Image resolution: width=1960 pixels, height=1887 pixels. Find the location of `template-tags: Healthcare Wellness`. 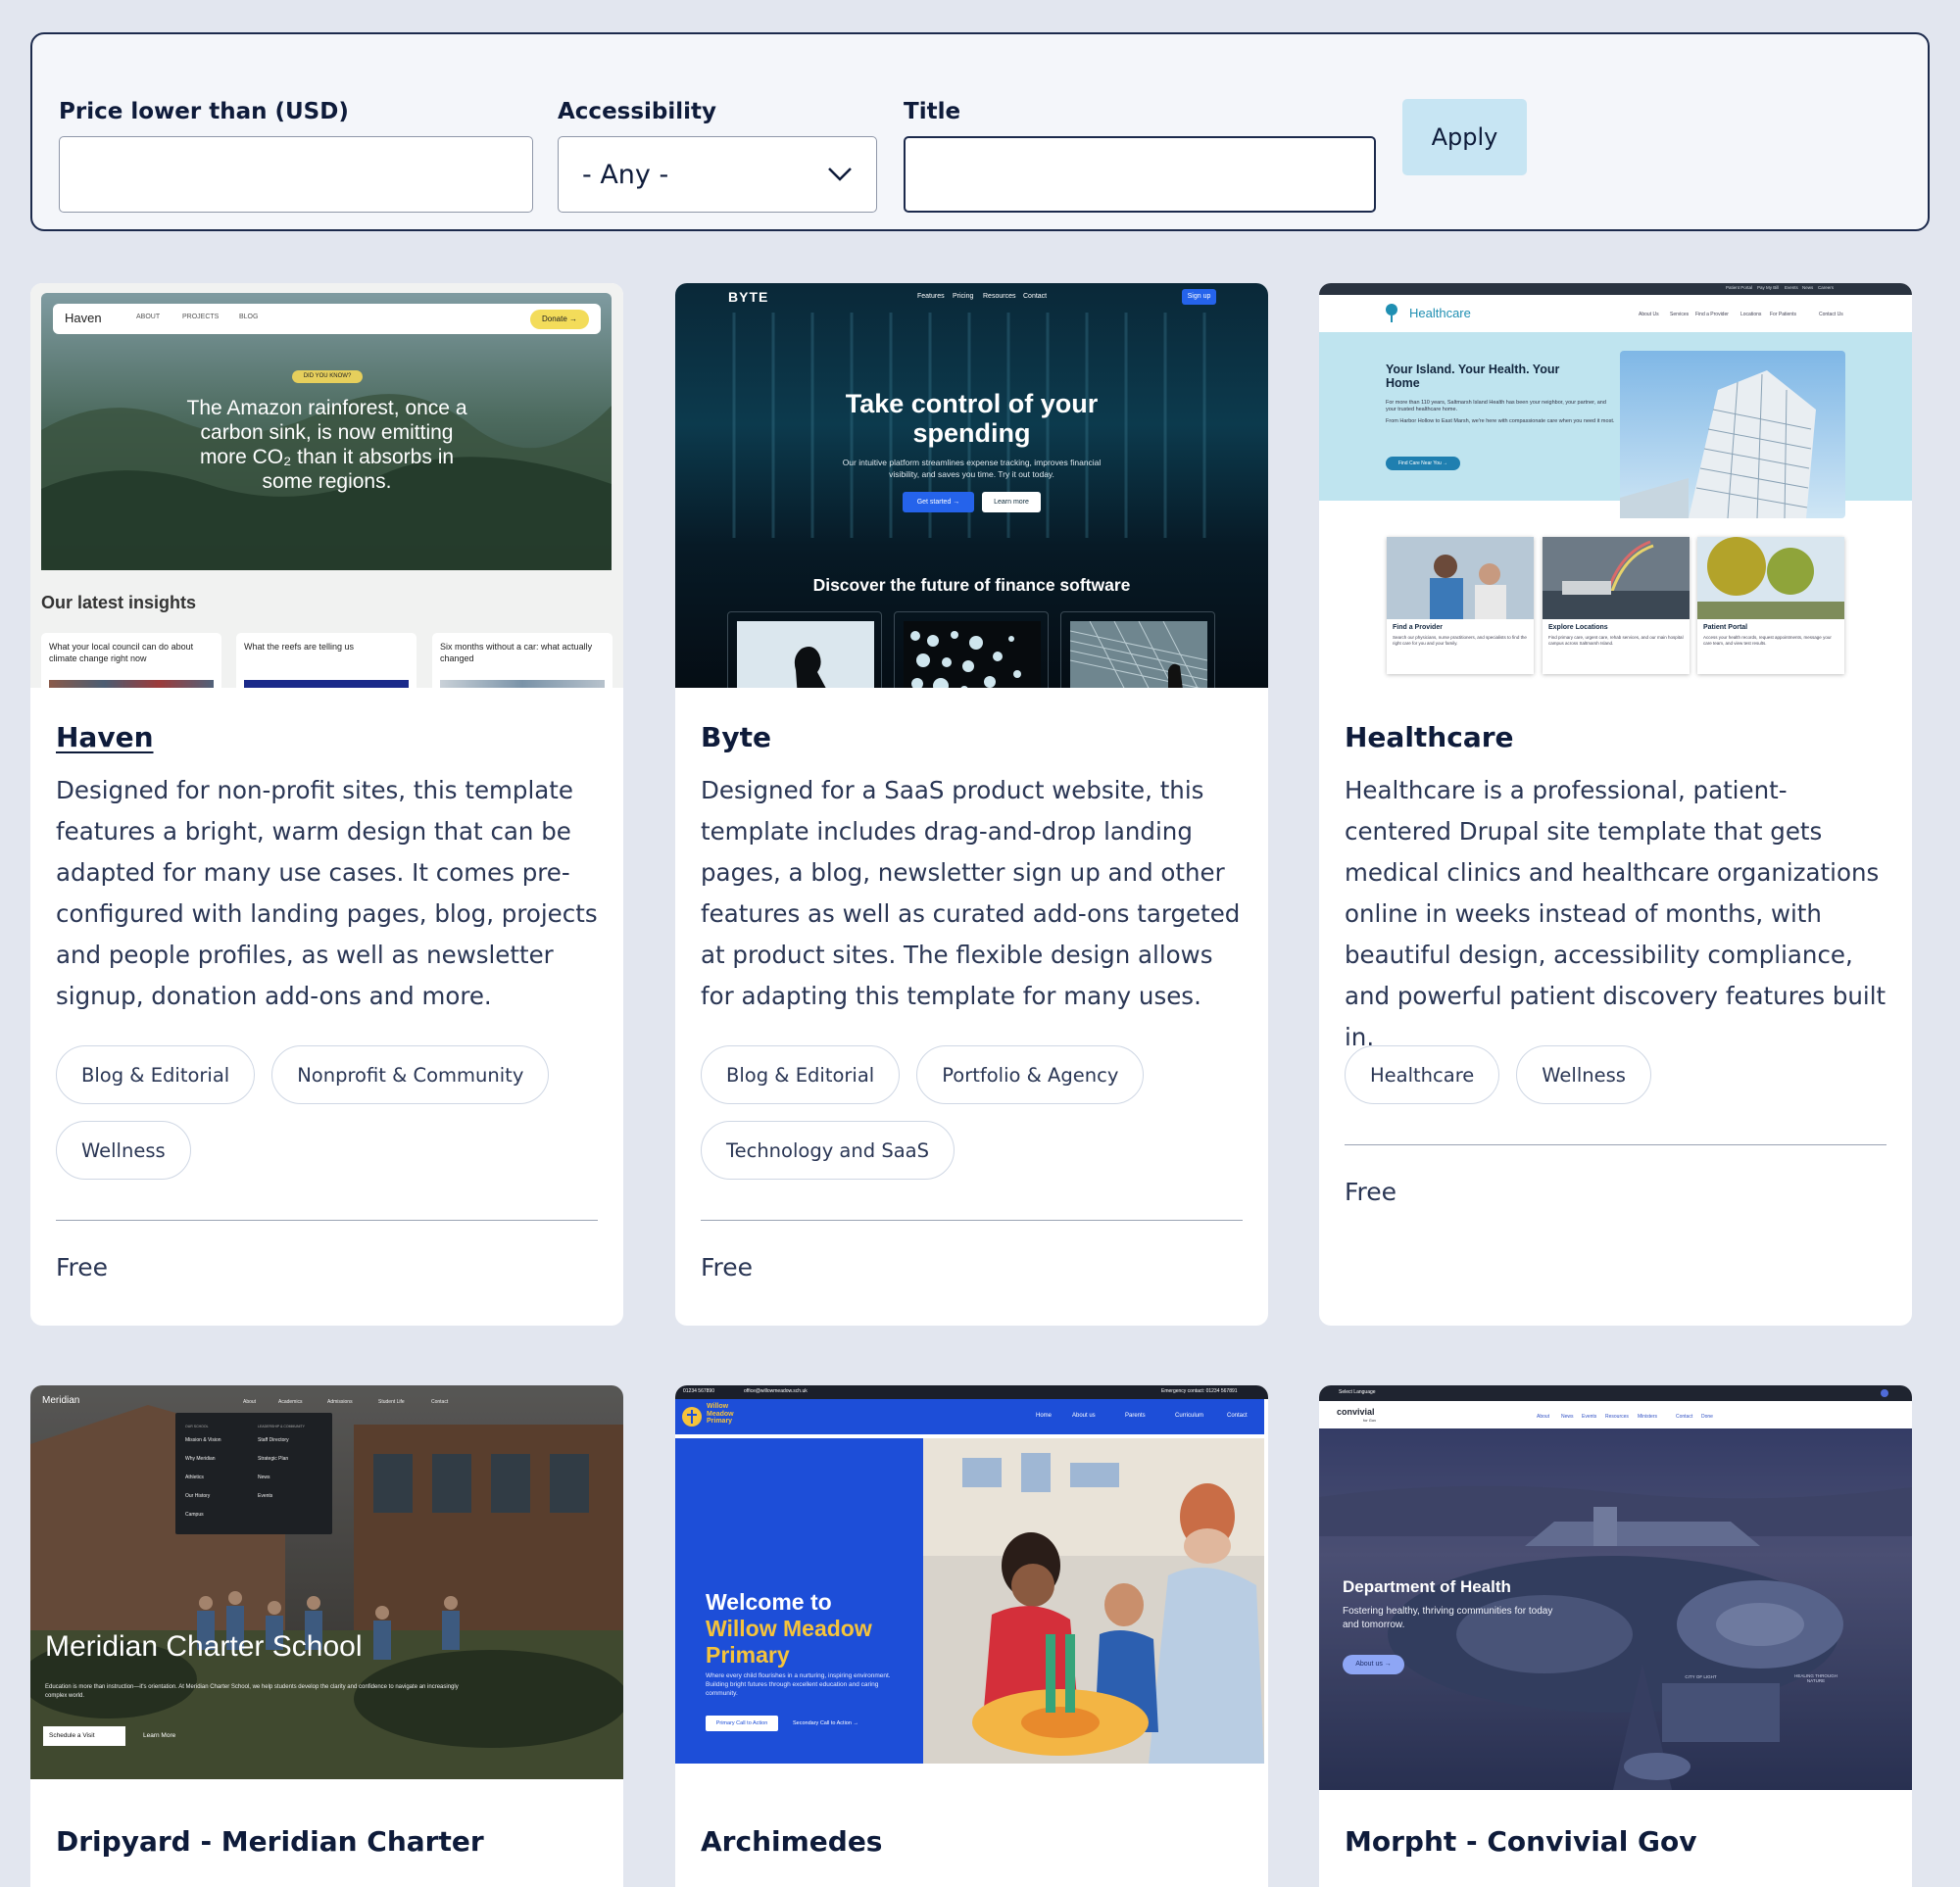

template-tags: Healthcare Wellness is located at coordinates (1619, 1074).